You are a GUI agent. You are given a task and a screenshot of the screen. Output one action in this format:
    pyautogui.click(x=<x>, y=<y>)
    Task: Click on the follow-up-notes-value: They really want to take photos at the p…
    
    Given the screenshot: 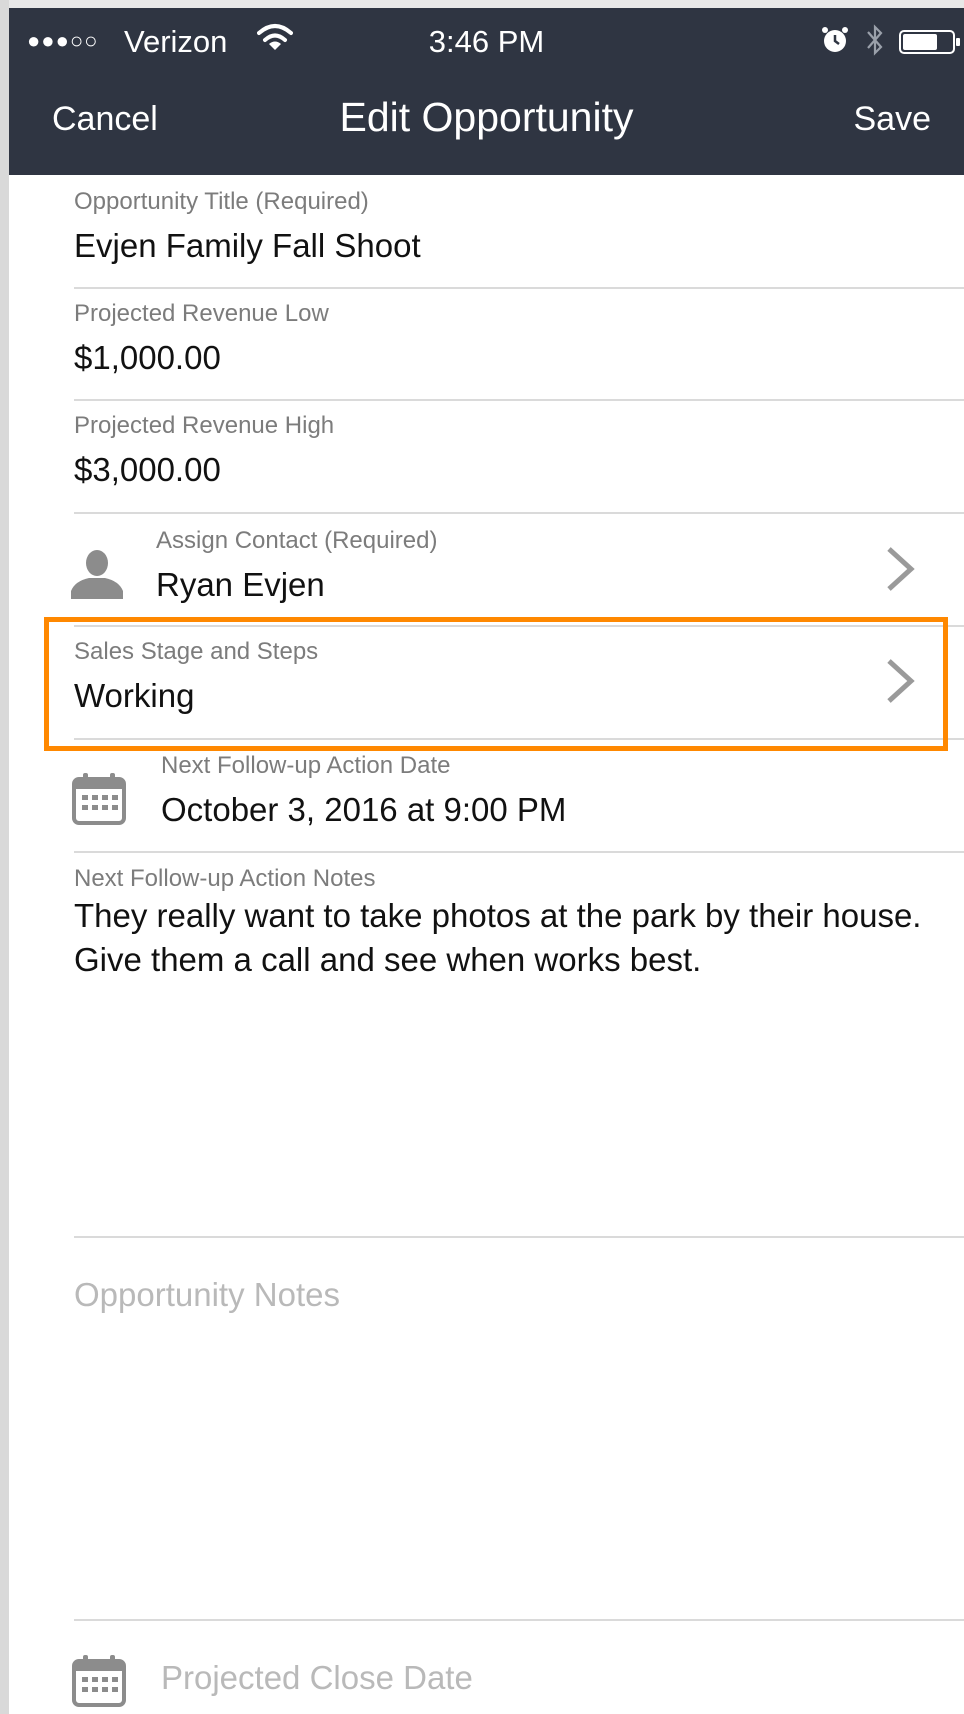 What is the action you would take?
    pyautogui.click(x=504, y=938)
    